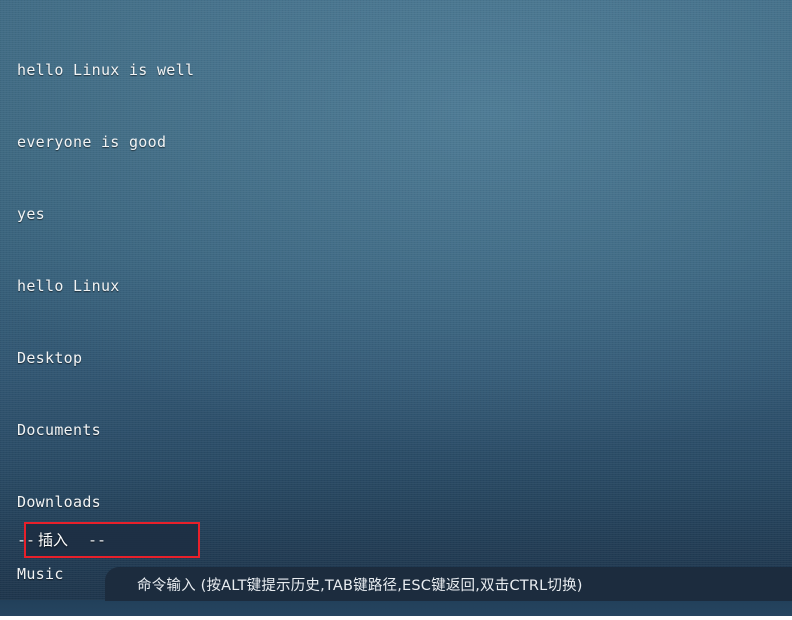  What do you see at coordinates (26, 540) in the screenshot?
I see `status-dashes-leading: --` at bounding box center [26, 540].